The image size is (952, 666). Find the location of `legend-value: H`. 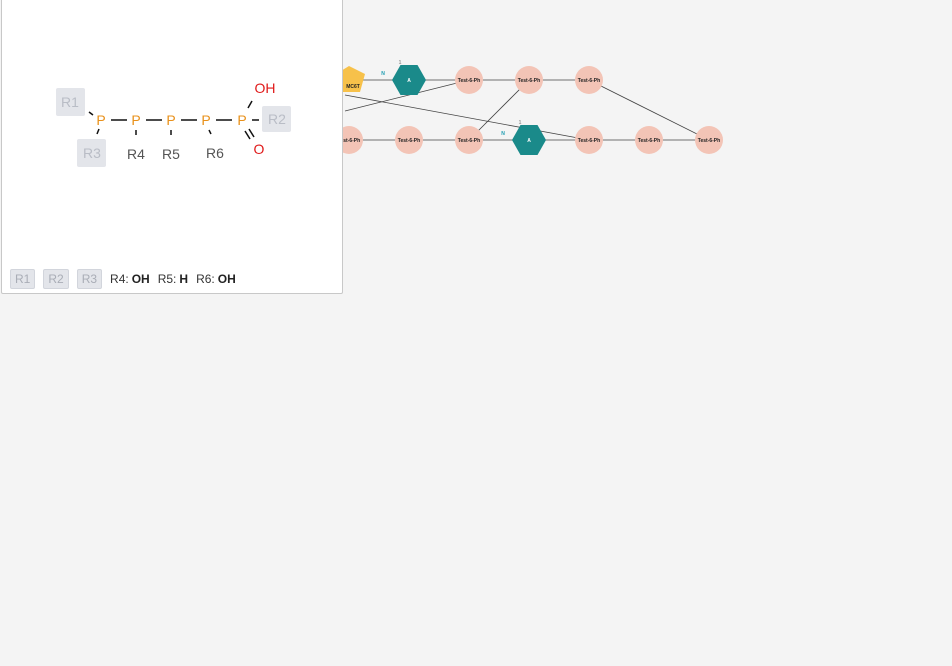

legend-value: H is located at coordinates (184, 279).